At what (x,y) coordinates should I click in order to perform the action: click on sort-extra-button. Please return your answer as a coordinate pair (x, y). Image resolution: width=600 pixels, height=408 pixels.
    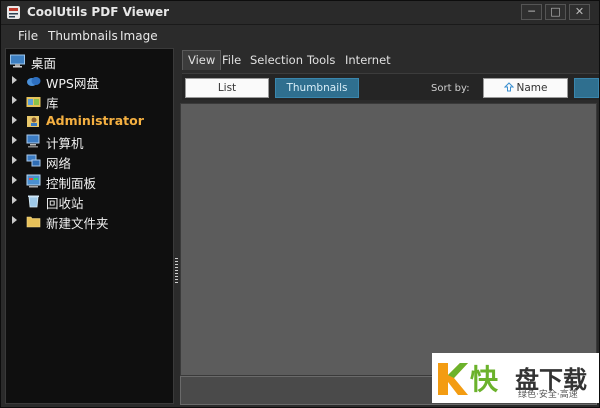
    Looking at the image, I should click on (586, 88).